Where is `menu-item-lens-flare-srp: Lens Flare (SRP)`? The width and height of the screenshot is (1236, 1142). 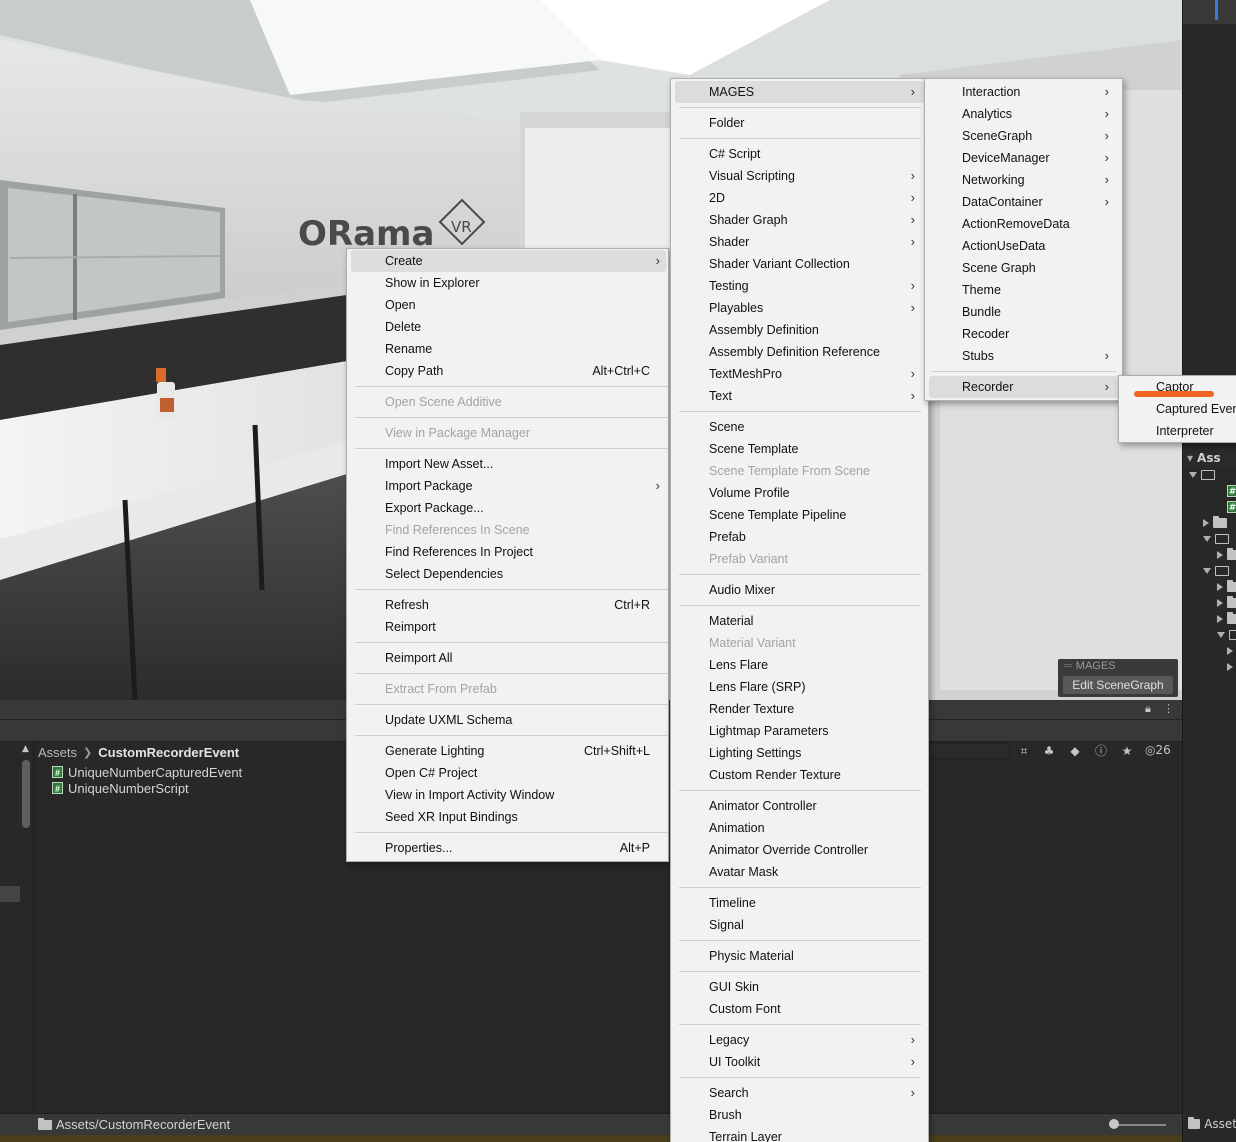
menu-item-lens-flare-srp: Lens Flare (SRP) is located at coordinates (800, 687).